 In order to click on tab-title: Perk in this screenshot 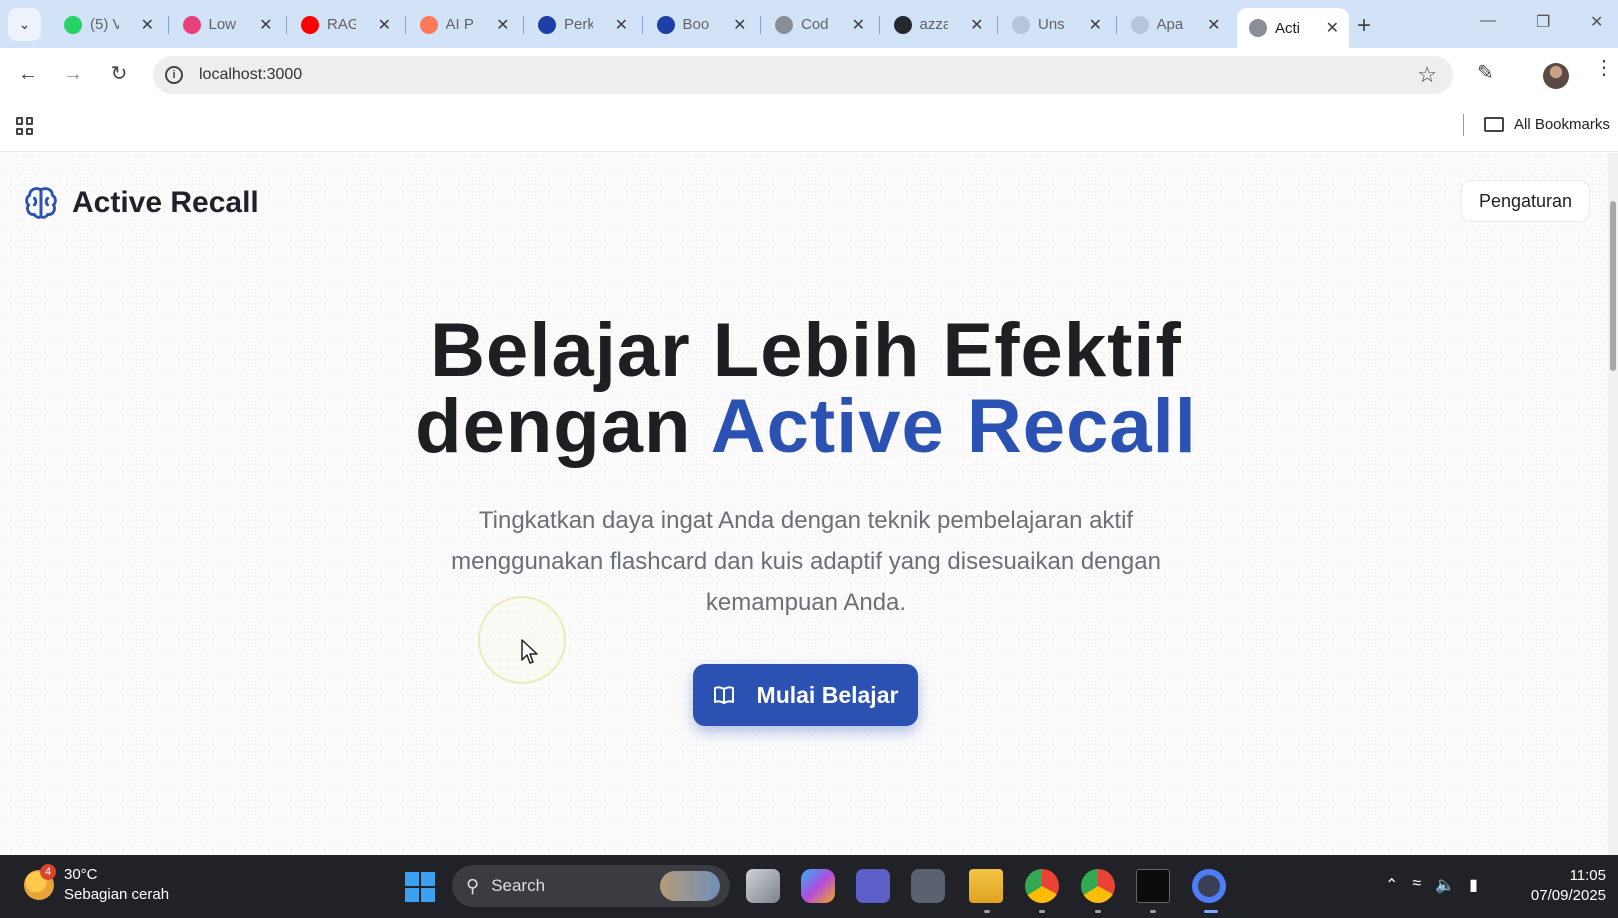, I will do `click(578, 24)`.